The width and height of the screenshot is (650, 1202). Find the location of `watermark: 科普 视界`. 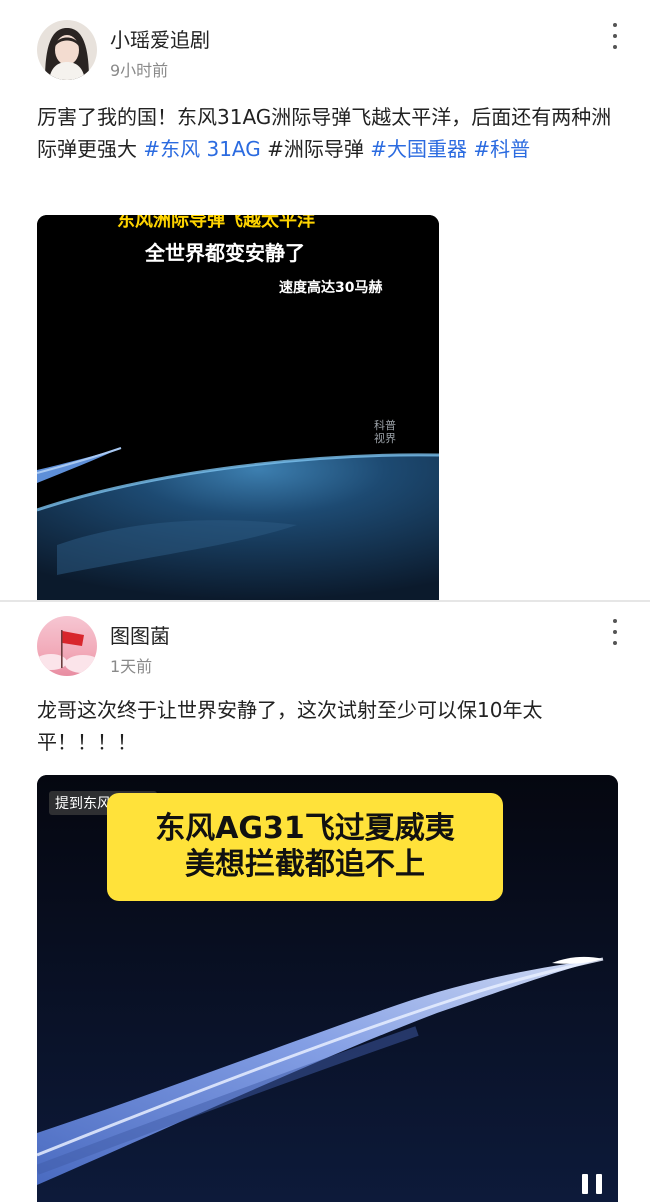

watermark: 科普 视界 is located at coordinates (385, 432).